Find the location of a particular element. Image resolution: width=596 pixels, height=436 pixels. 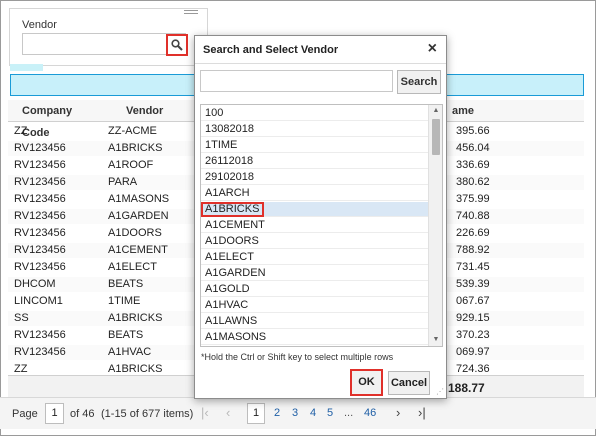

list-item: A1ARCH is located at coordinates (315, 193).